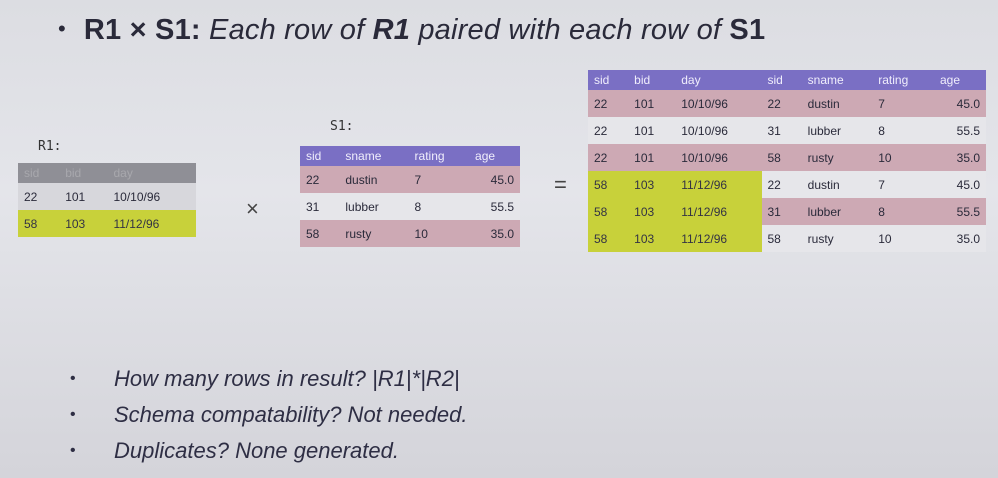 The height and width of the screenshot is (478, 998). I want to click on result-col-rating: rating, so click(903, 80).